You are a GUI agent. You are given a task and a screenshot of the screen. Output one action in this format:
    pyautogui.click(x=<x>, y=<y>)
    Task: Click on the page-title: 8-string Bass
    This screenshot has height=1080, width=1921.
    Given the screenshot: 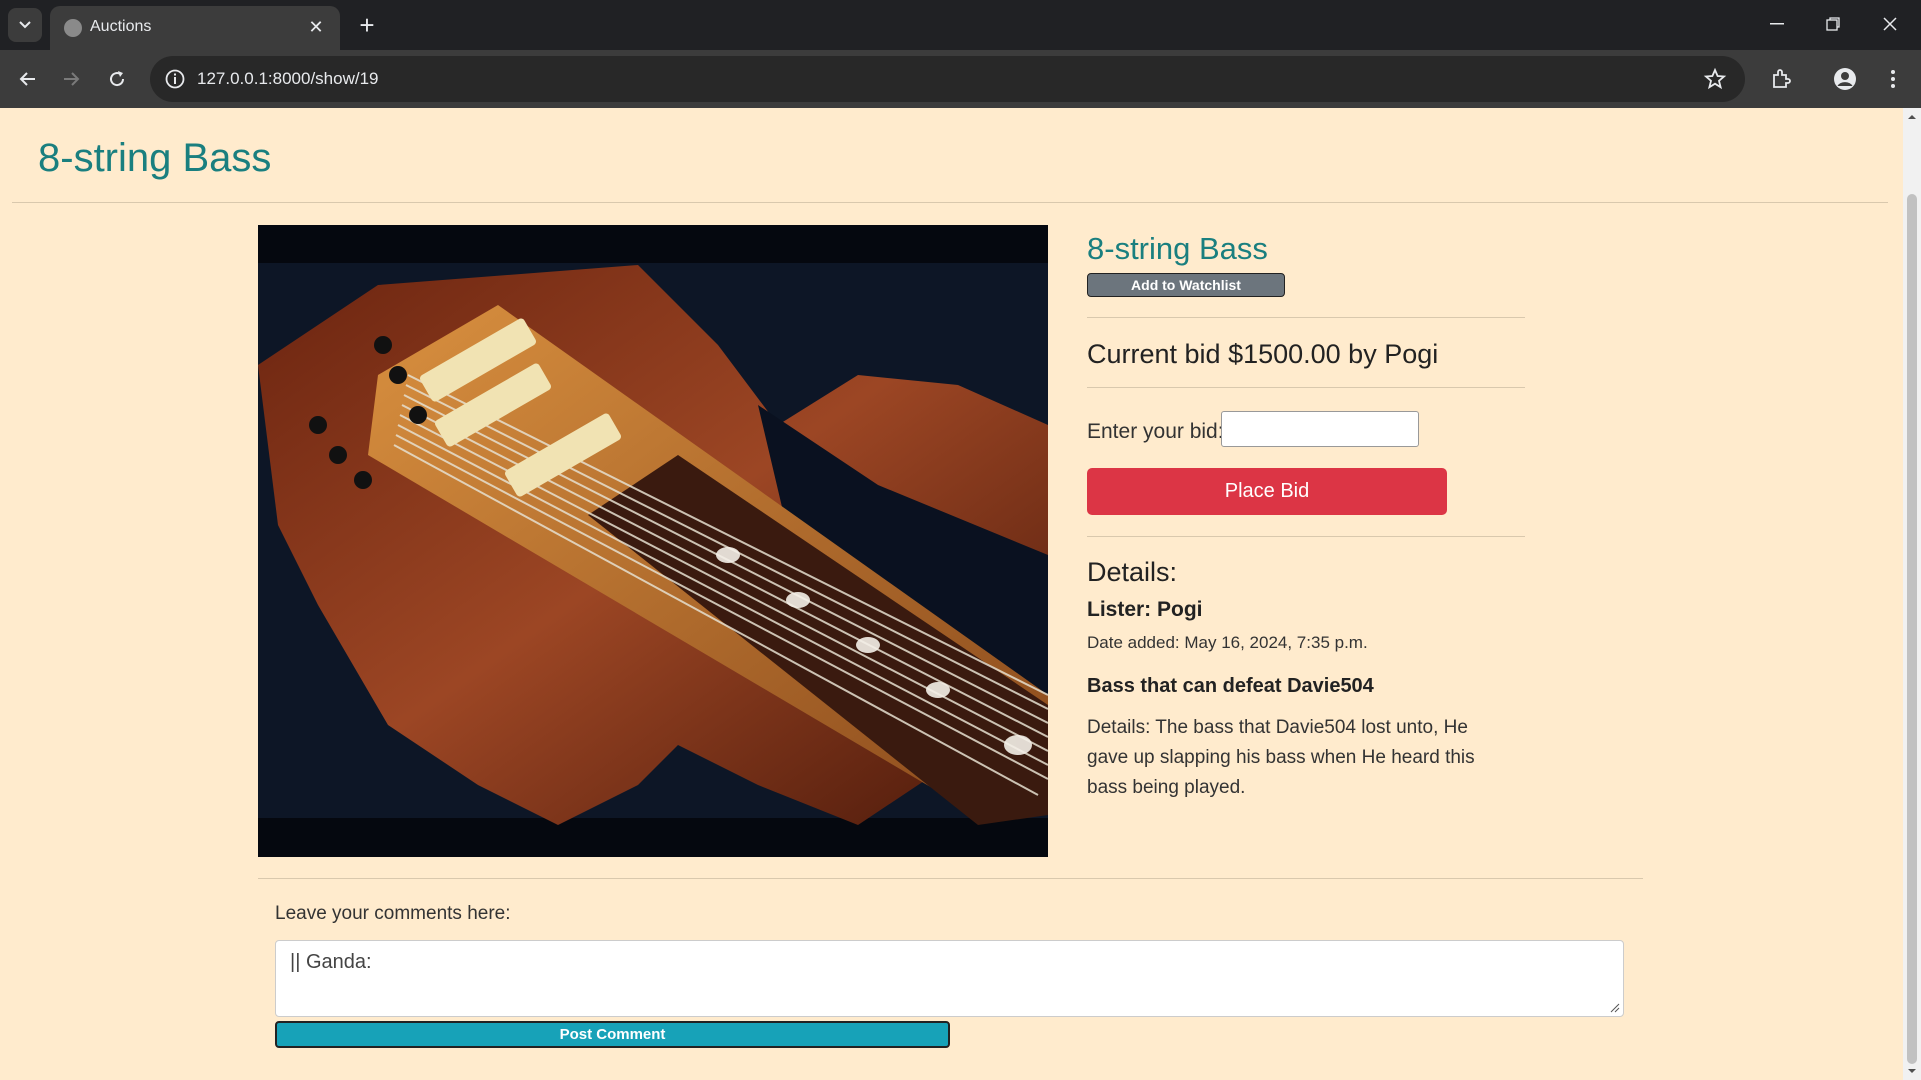 What is the action you would take?
    pyautogui.click(x=155, y=158)
    